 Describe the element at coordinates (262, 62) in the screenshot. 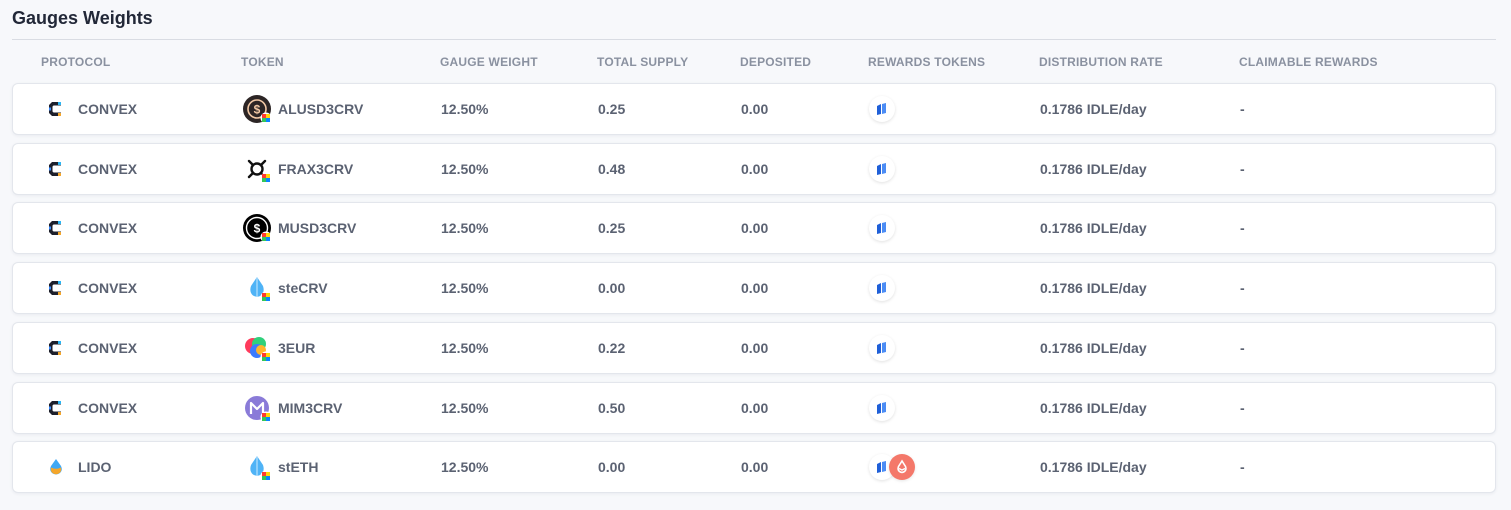

I see `column-header-token: TOKEN` at that location.